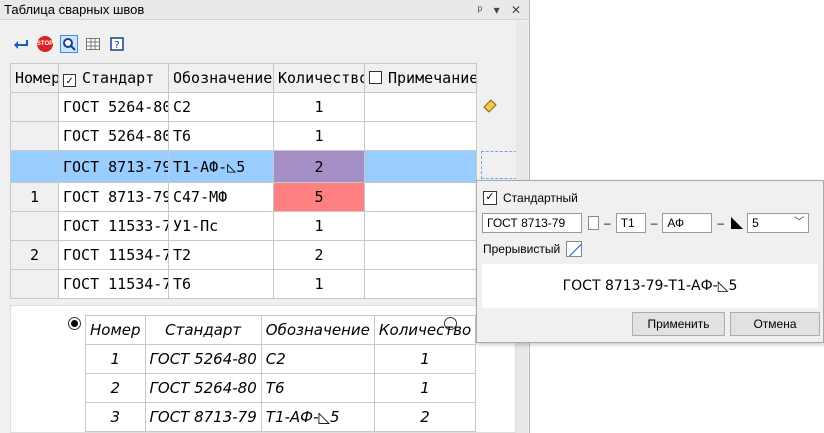  Describe the element at coordinates (319, 78) in the screenshot. I see `header-quantity: Количество` at that location.